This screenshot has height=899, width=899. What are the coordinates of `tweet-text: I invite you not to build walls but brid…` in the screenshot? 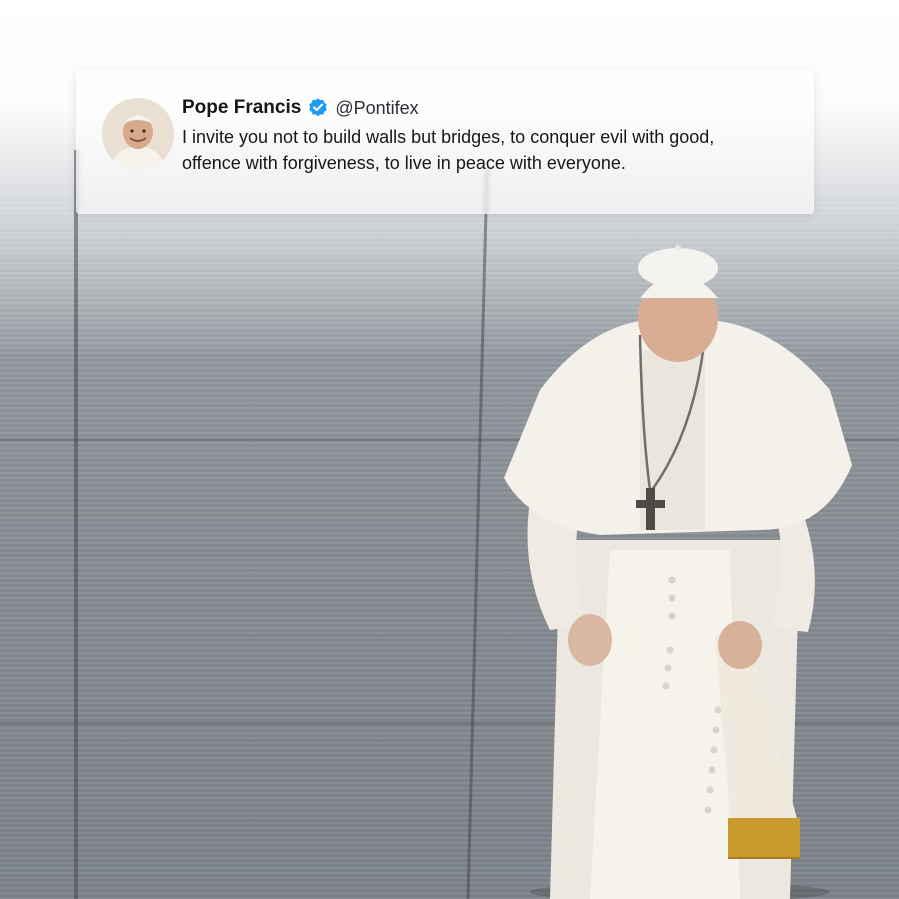 It's located at (448, 150).